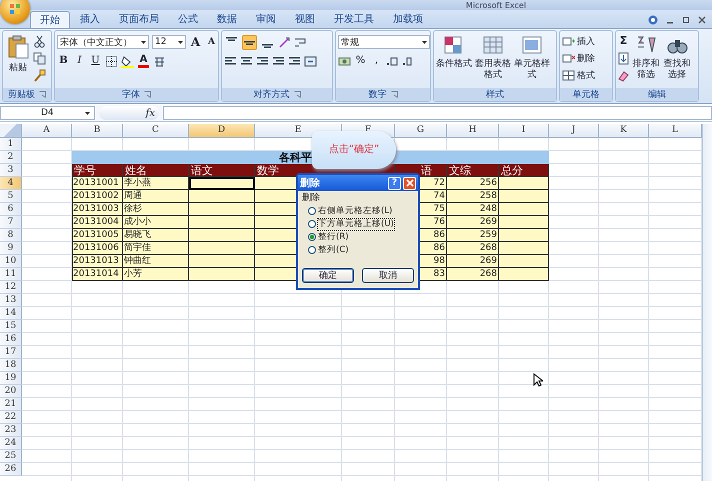 The width and height of the screenshot is (712, 481). I want to click on option-label: 整行(R), so click(333, 237).